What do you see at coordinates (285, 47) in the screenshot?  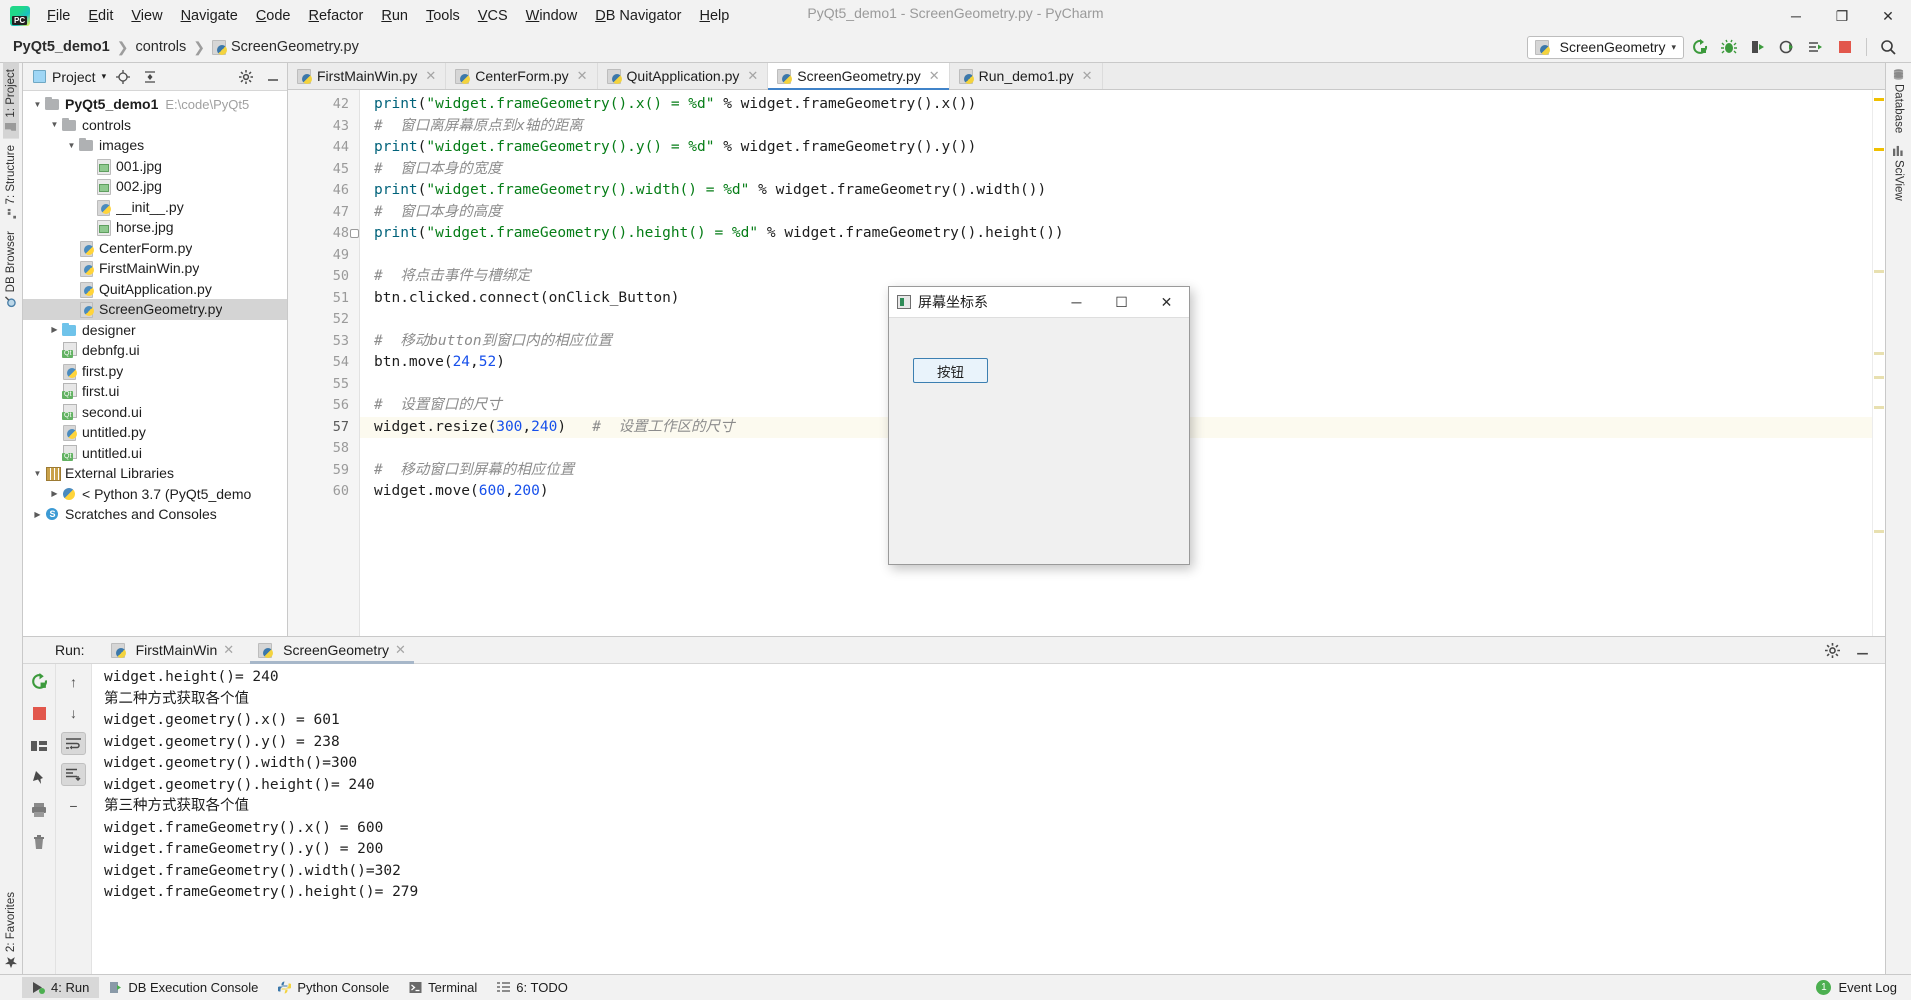 I see `breadcrumb-file: ScreenGeometry.py` at bounding box center [285, 47].